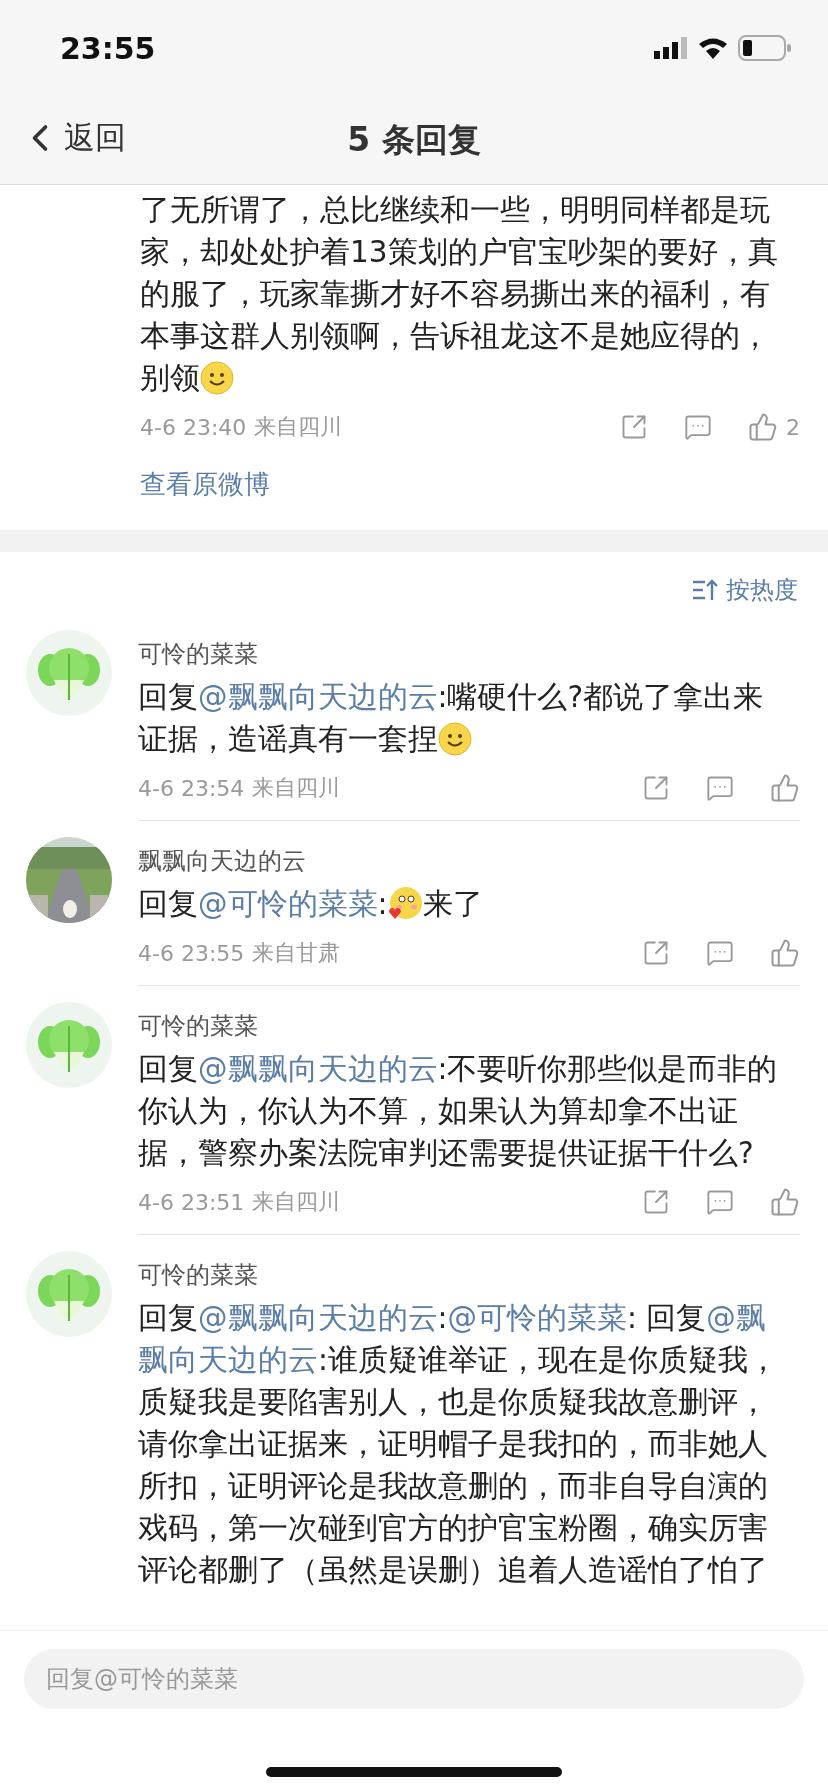  I want to click on comment-location: 来自甘肃, so click(296, 953).